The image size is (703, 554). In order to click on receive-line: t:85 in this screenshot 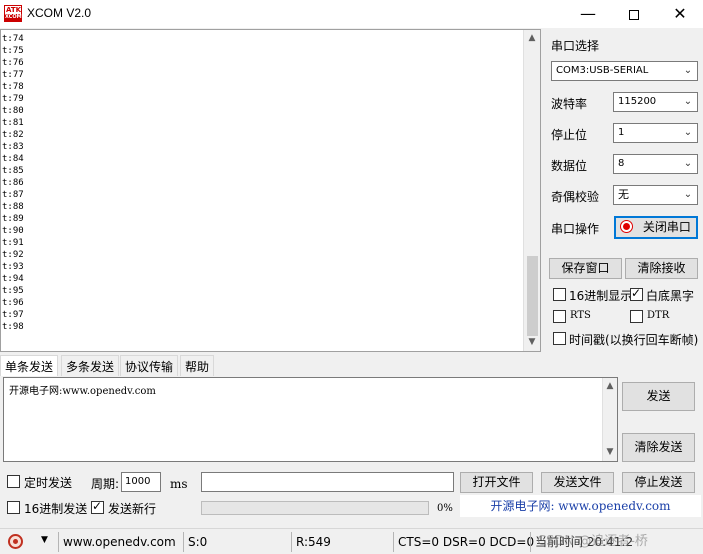, I will do `click(13, 171)`.